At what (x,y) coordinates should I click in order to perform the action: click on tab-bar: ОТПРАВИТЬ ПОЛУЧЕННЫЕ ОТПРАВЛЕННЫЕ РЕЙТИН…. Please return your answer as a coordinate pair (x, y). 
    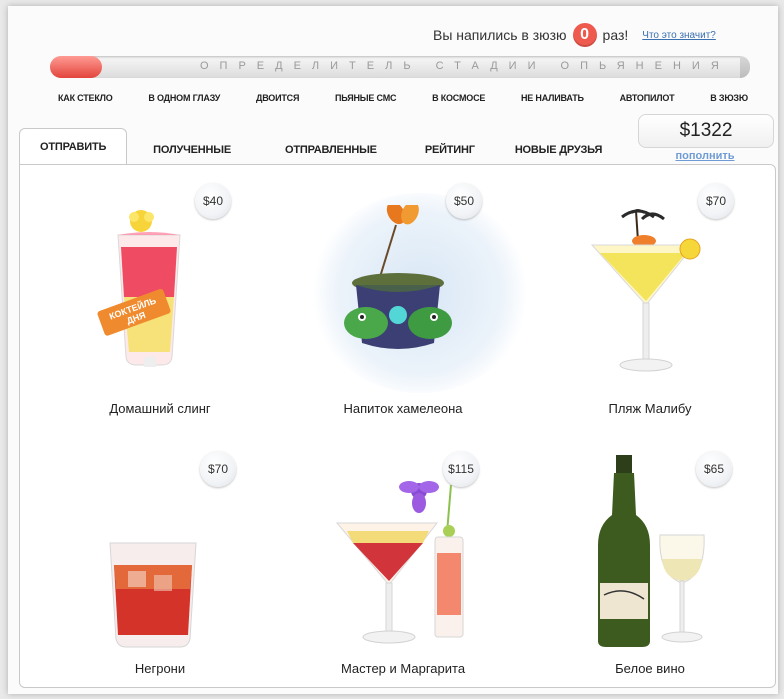
    Looking at the image, I should click on (320, 146).